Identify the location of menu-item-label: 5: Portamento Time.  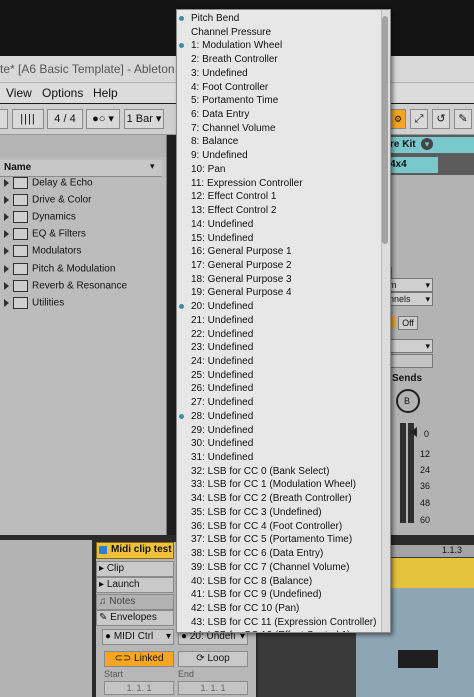
(235, 101).